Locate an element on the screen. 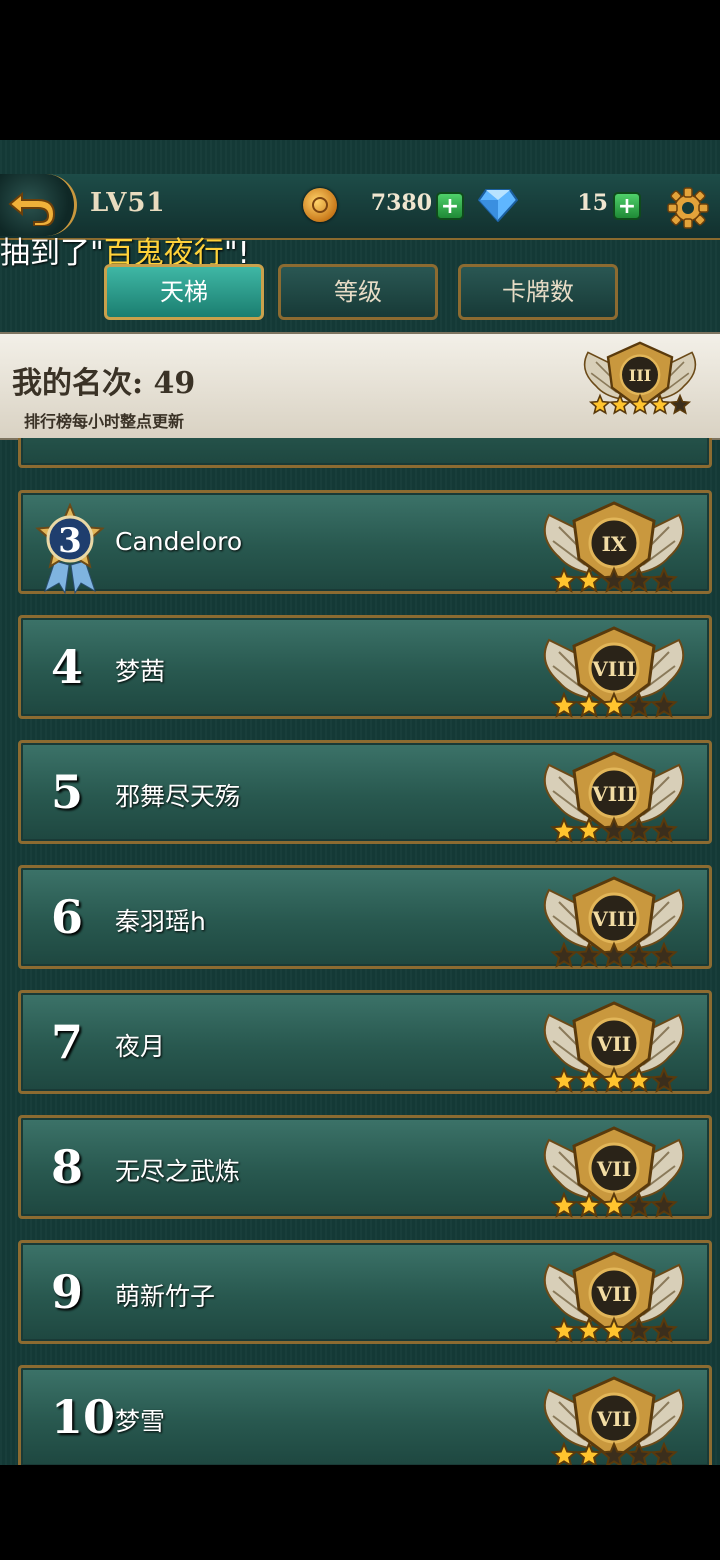 The image size is (720, 1560). row-player-name: 夜月 is located at coordinates (140, 1046).